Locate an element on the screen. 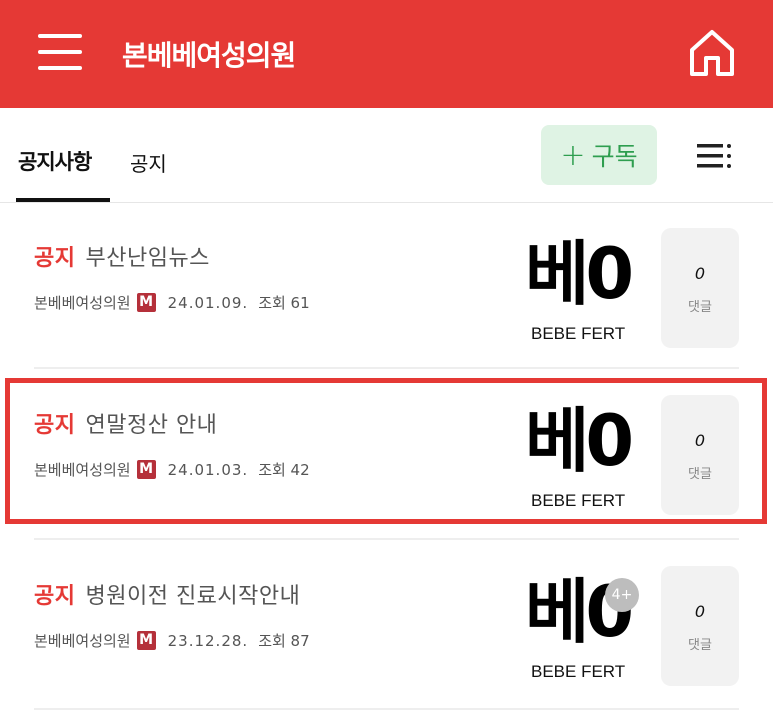  hamburger-menu-button is located at coordinates (60, 52).